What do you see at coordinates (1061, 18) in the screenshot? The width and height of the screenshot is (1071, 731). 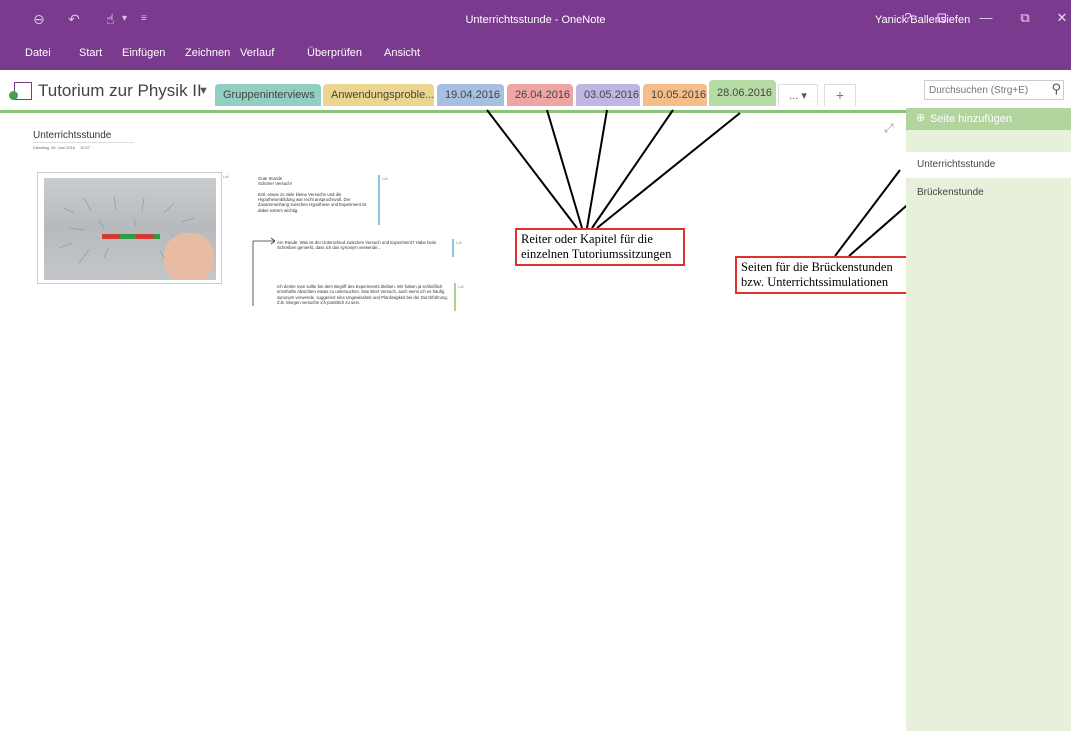 I see `close-button: ✕` at bounding box center [1061, 18].